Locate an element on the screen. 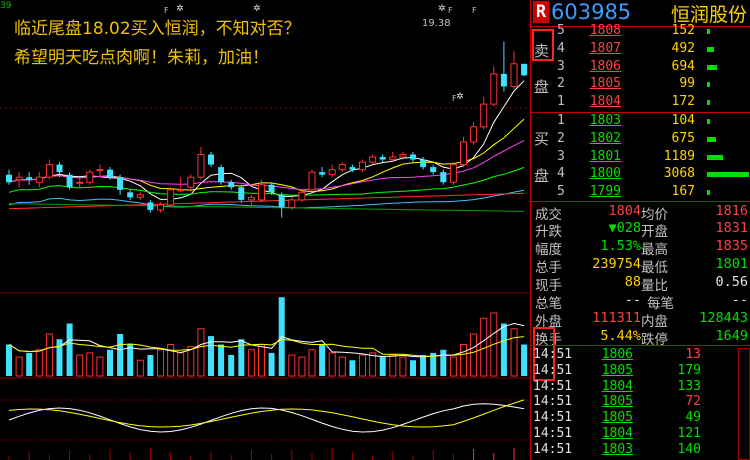  order-book-row: 2 1805 99 is located at coordinates (640, 84).